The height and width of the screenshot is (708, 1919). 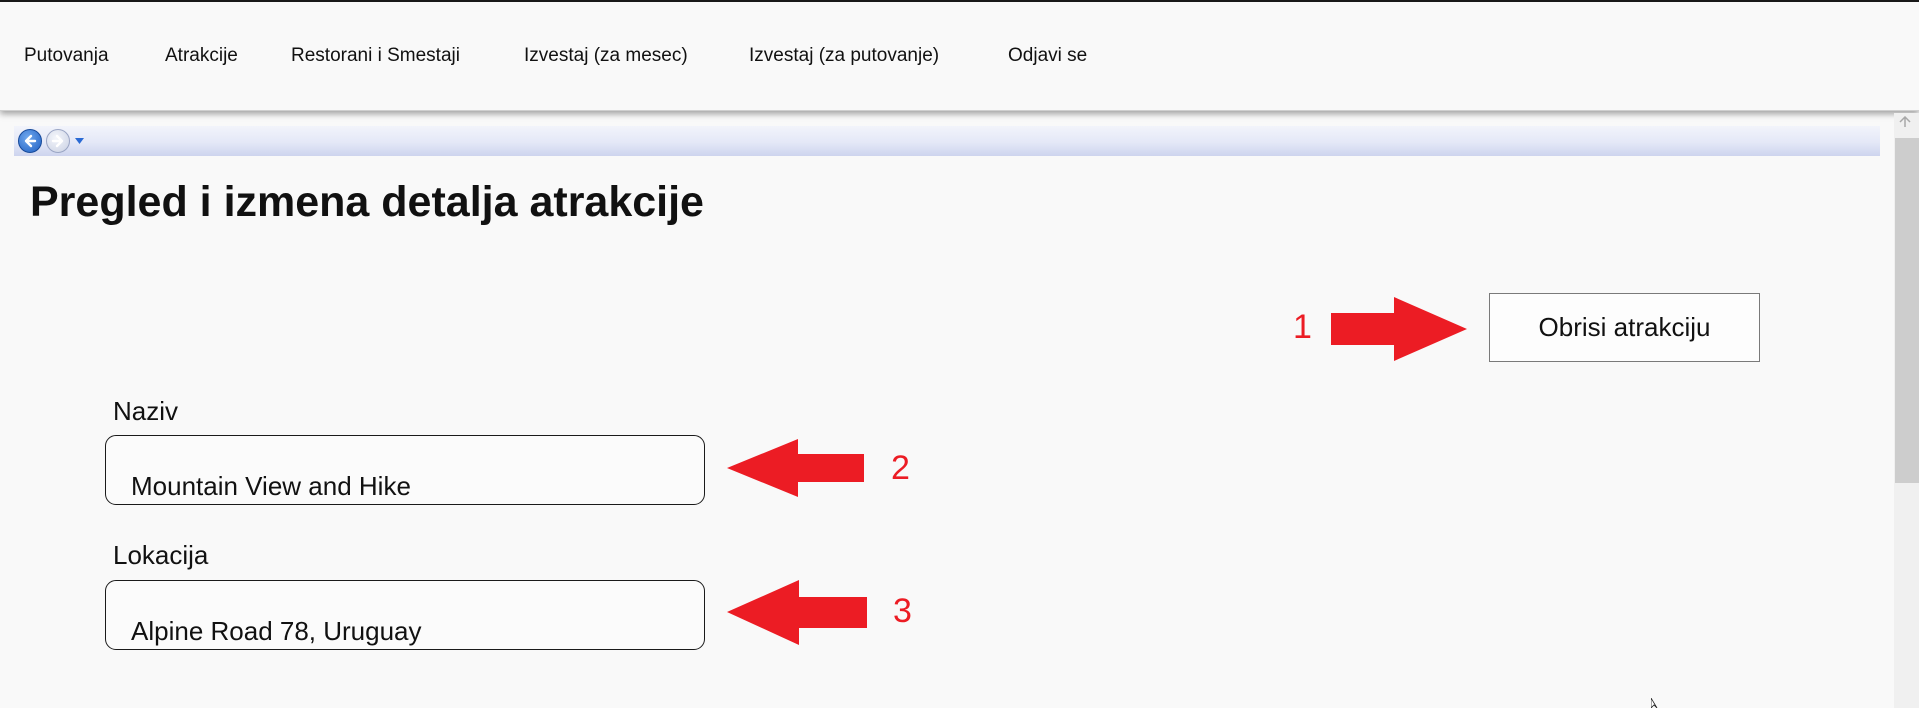 What do you see at coordinates (1654, 703) in the screenshot?
I see `mouse-cursor-icon` at bounding box center [1654, 703].